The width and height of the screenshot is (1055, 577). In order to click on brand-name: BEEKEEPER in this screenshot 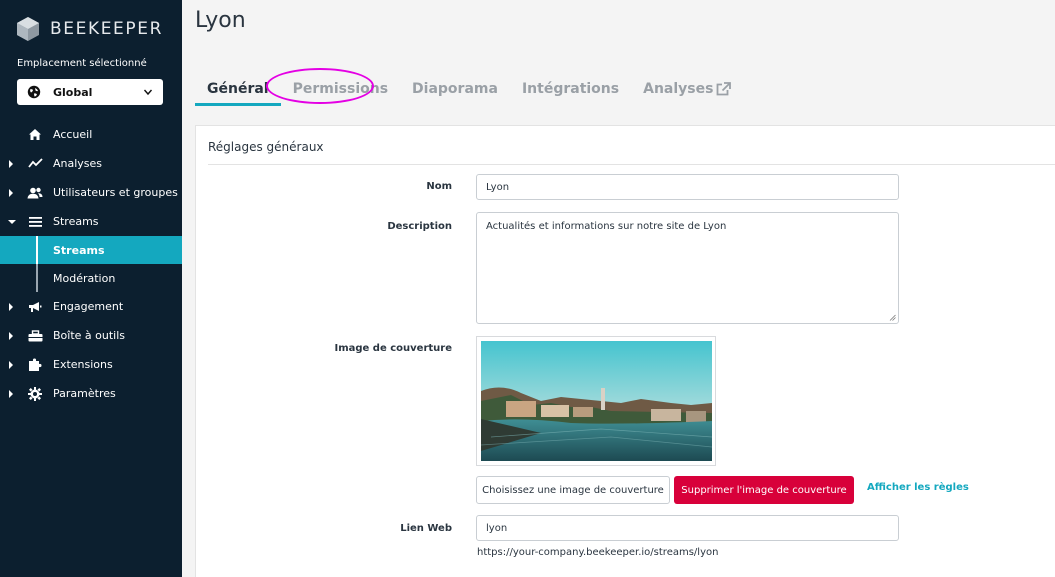, I will do `click(106, 29)`.